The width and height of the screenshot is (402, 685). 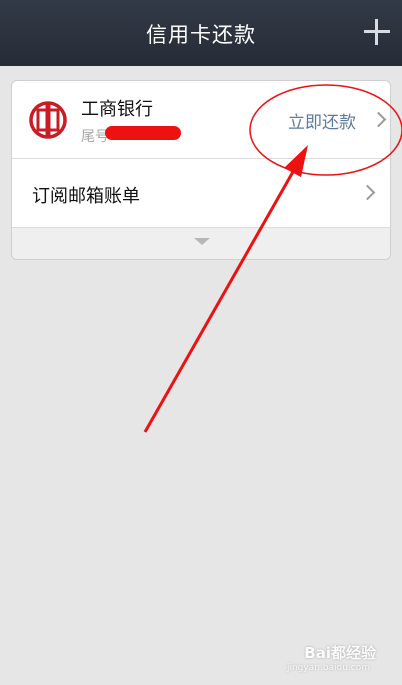 What do you see at coordinates (296, 161) in the screenshot?
I see `annotation-arrow-head` at bounding box center [296, 161].